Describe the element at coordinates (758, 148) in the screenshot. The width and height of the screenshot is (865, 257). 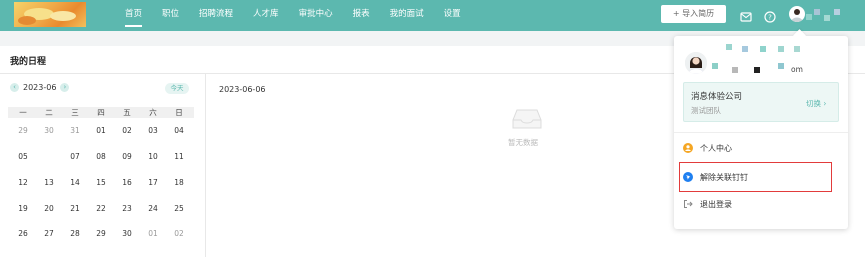
I see `menu-item-personal-center: 个人中心` at that location.